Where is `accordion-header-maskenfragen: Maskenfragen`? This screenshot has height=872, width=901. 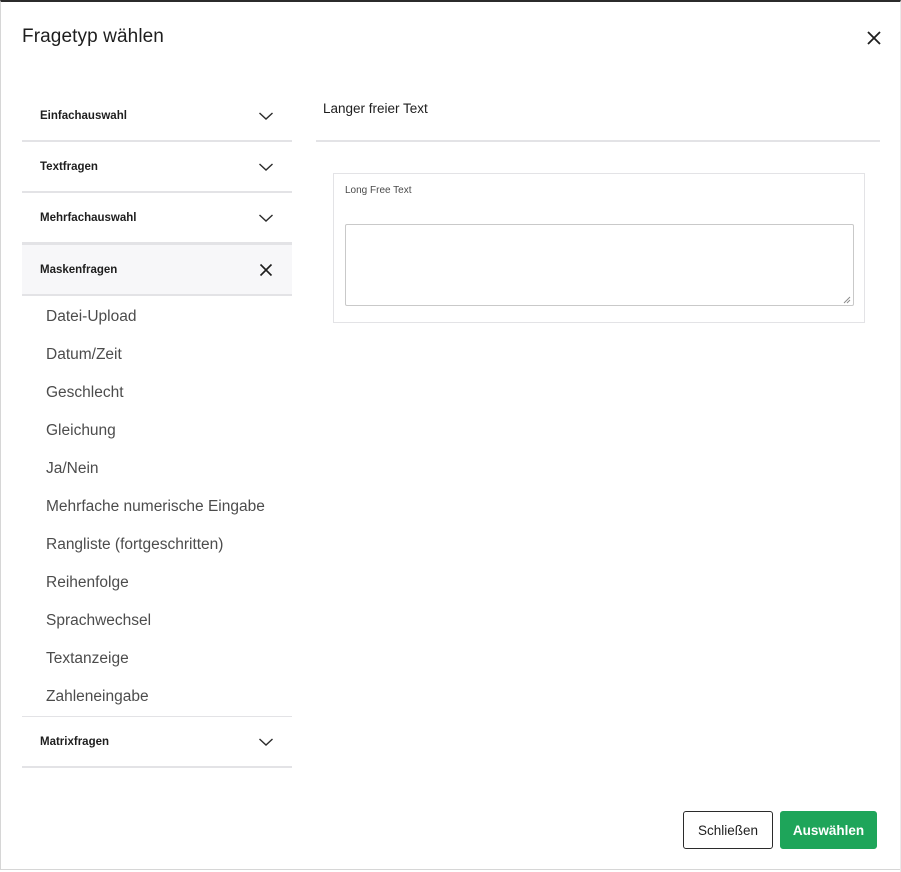
accordion-header-maskenfragen: Maskenfragen is located at coordinates (157, 270).